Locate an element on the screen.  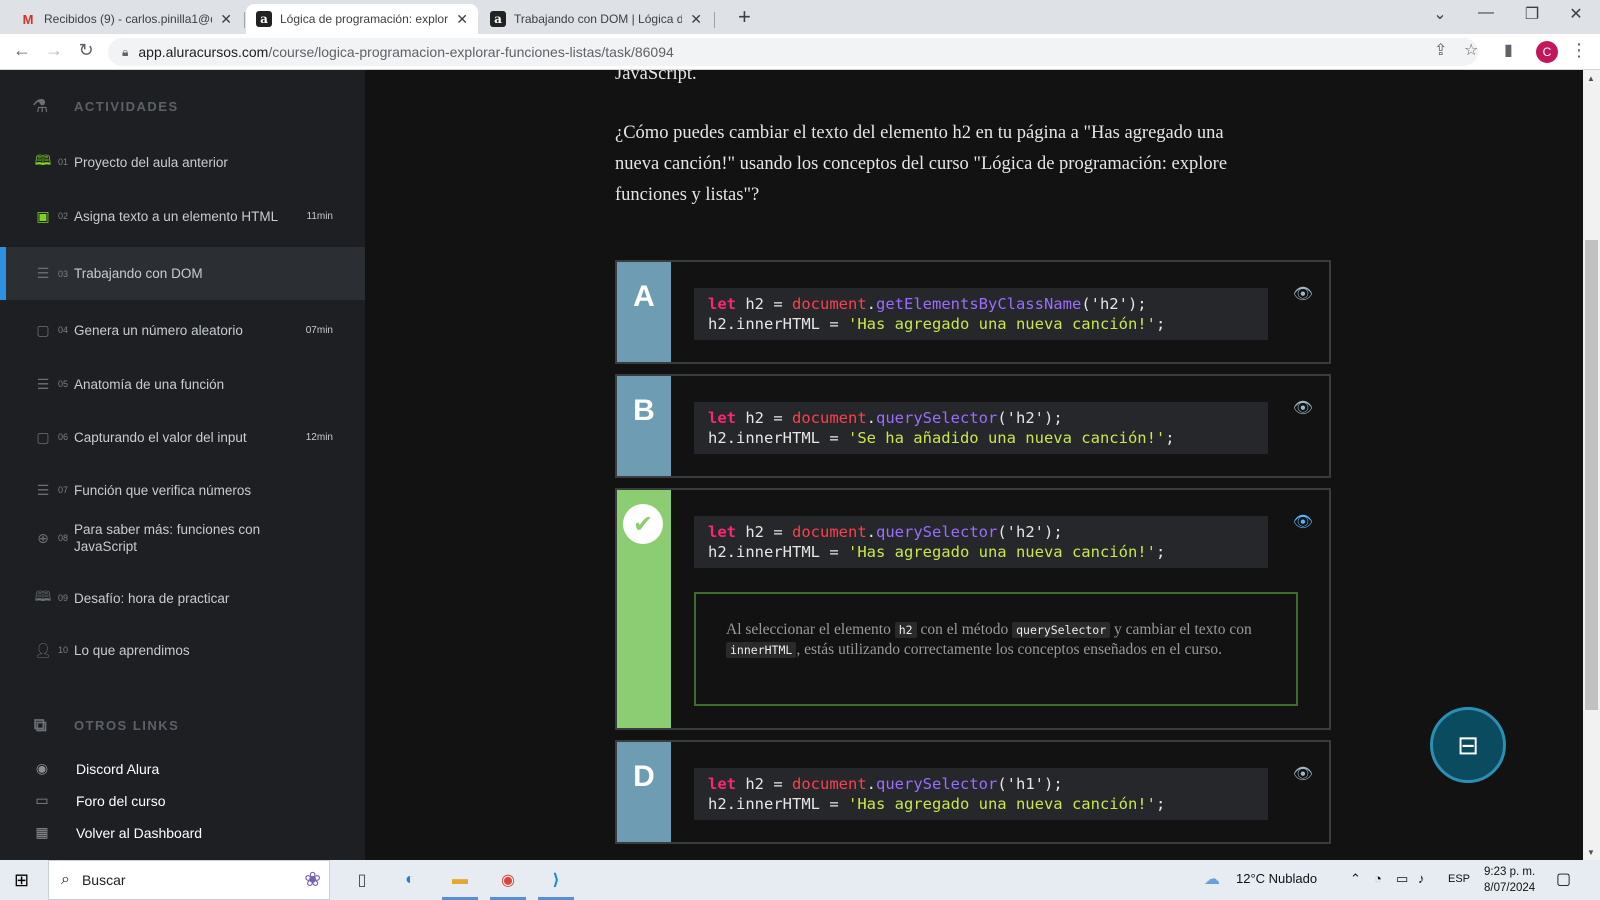
link-label: Foro del curso is located at coordinates (121, 800).